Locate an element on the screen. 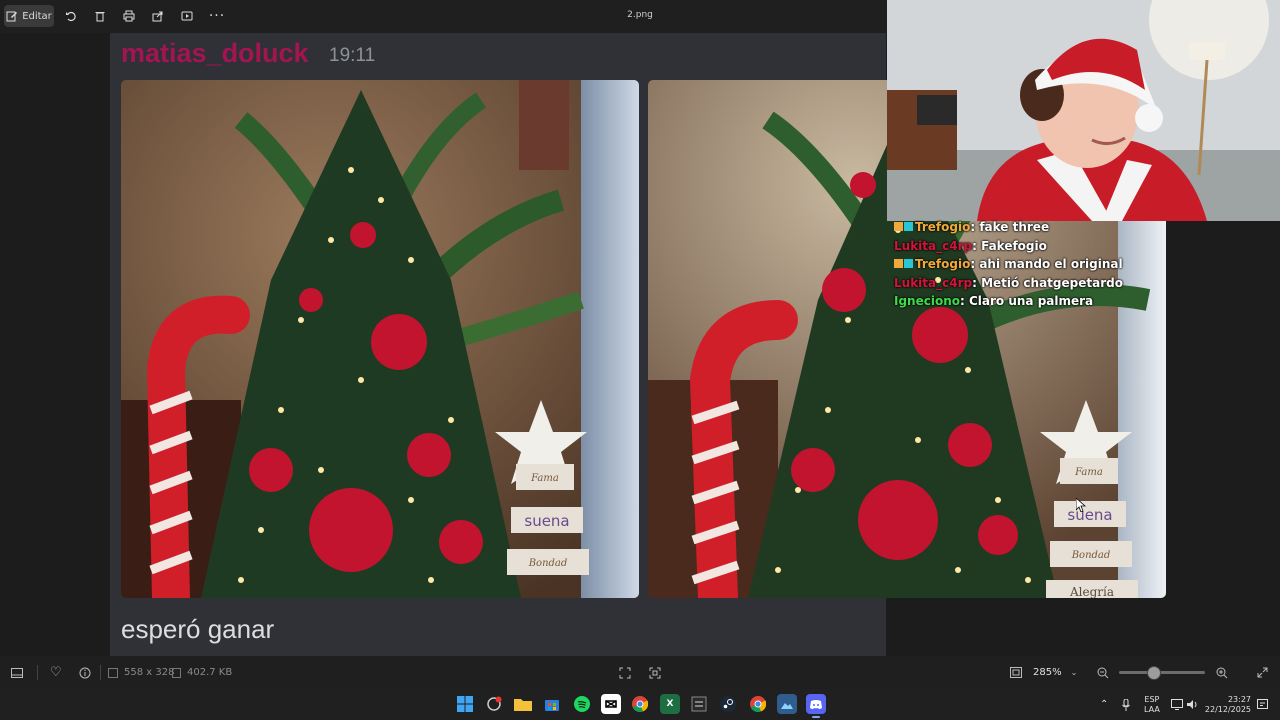 The width and height of the screenshot is (1280, 720). zoom-out-button is located at coordinates (1103, 672).